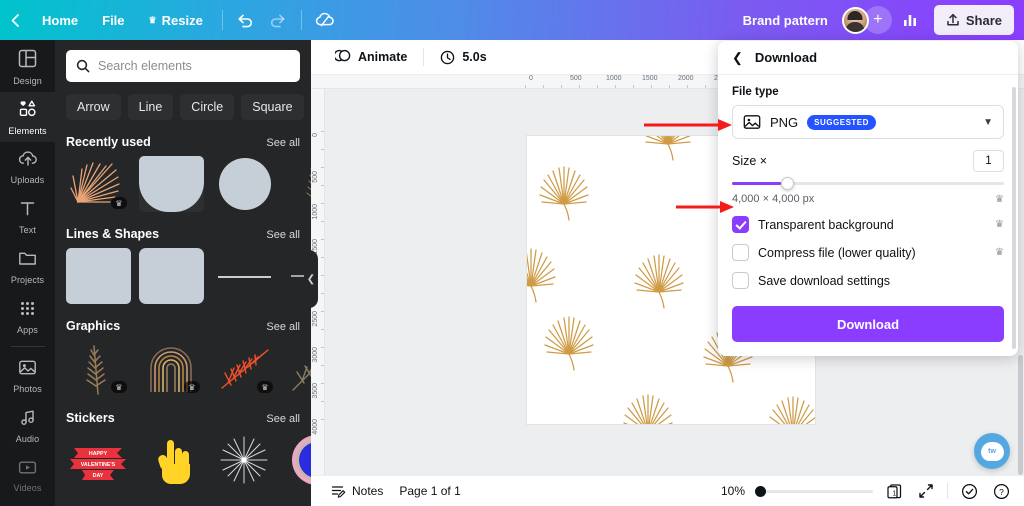 This screenshot has width=1024, height=506. What do you see at coordinates (732, 491) in the screenshot?
I see `zoom-percent: 10%` at bounding box center [732, 491].